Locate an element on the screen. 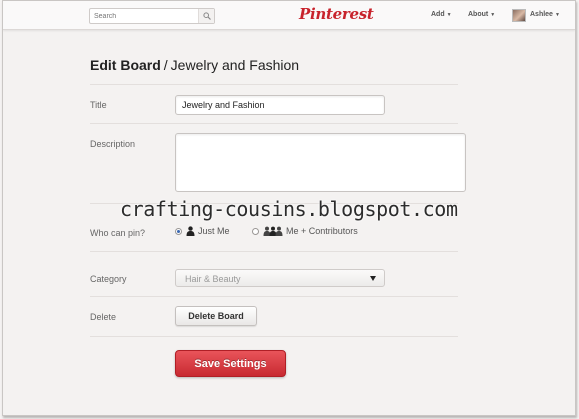 This screenshot has width=579, height=419. search-input is located at coordinates (144, 16).